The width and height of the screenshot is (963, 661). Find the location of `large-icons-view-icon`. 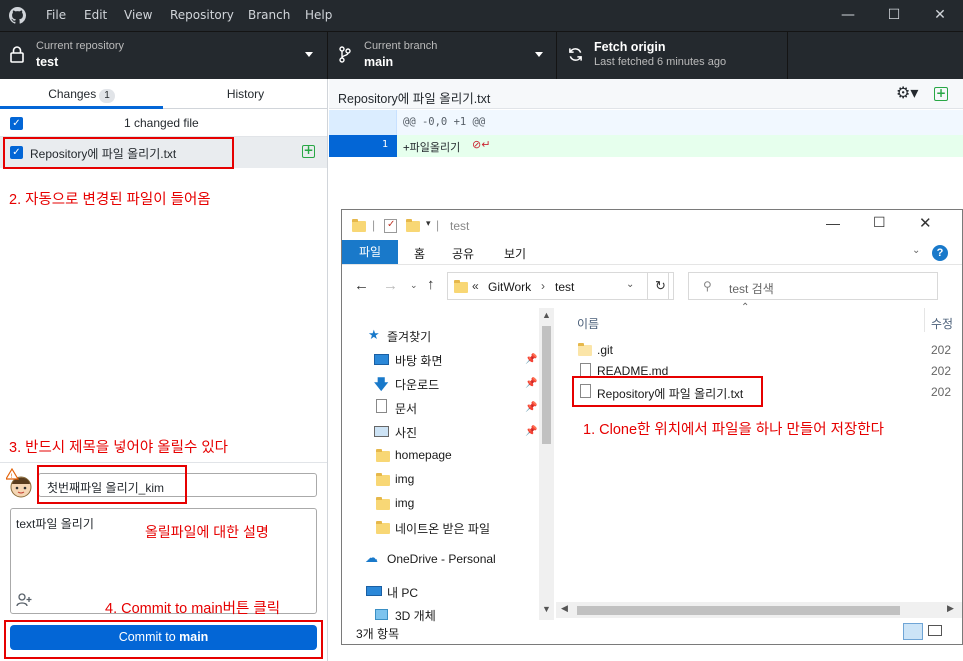

large-icons-view-icon is located at coordinates (935, 630).